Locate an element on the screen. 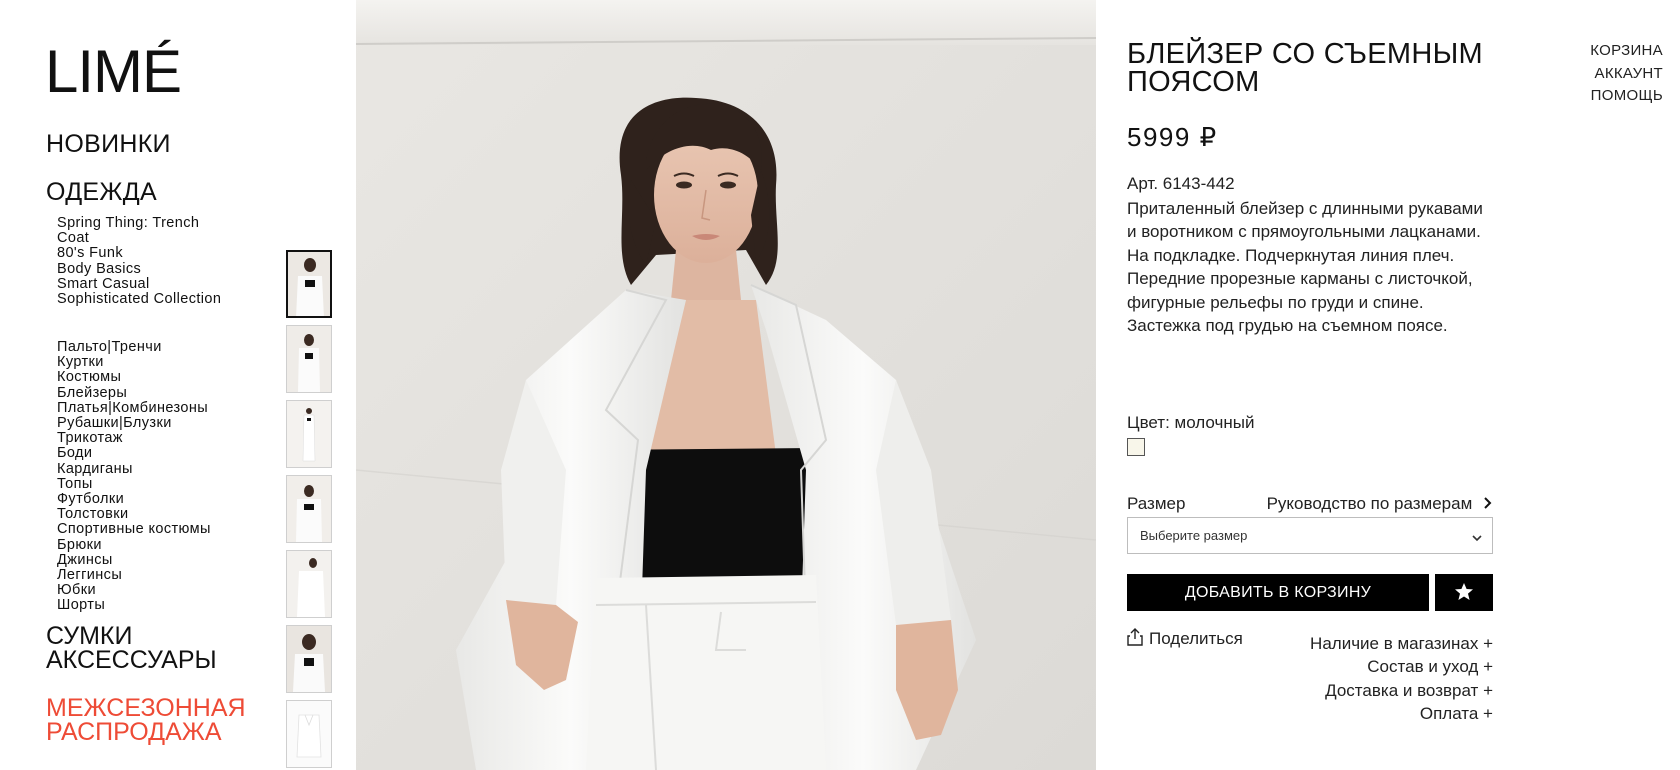  category-item: Блейзеры is located at coordinates (134, 393).